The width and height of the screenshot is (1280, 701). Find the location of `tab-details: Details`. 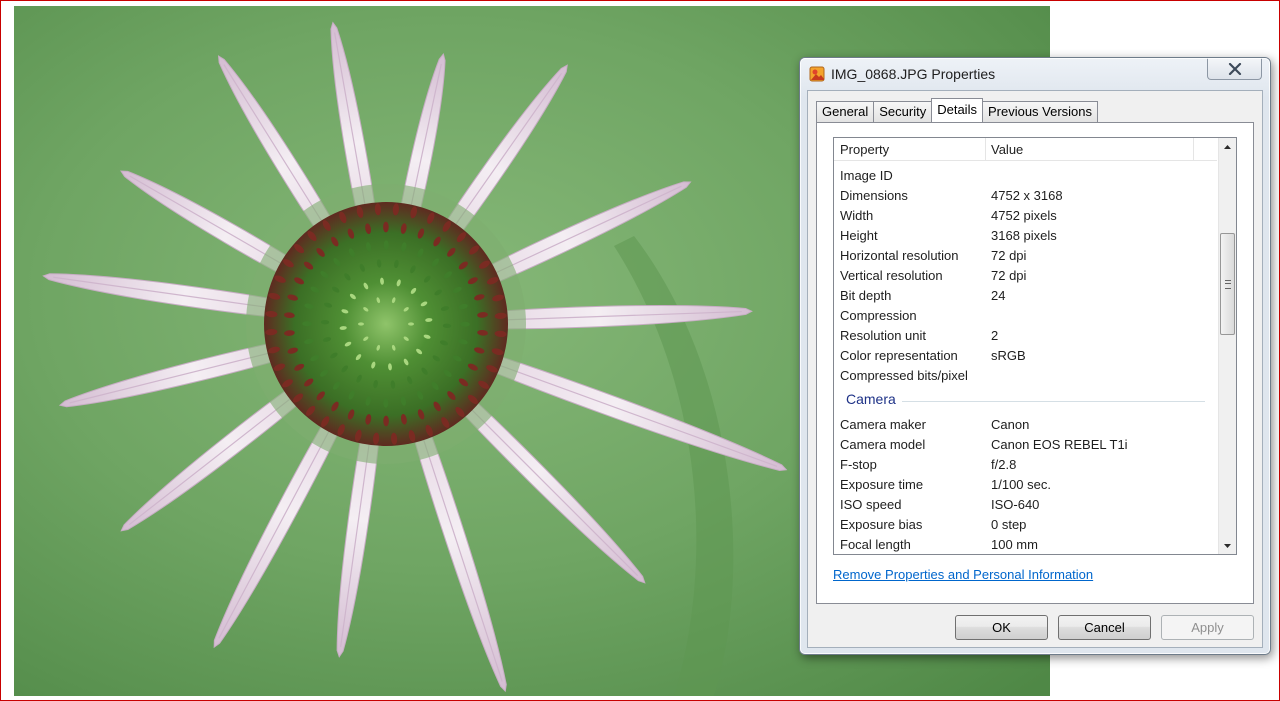

tab-details: Details is located at coordinates (957, 110).